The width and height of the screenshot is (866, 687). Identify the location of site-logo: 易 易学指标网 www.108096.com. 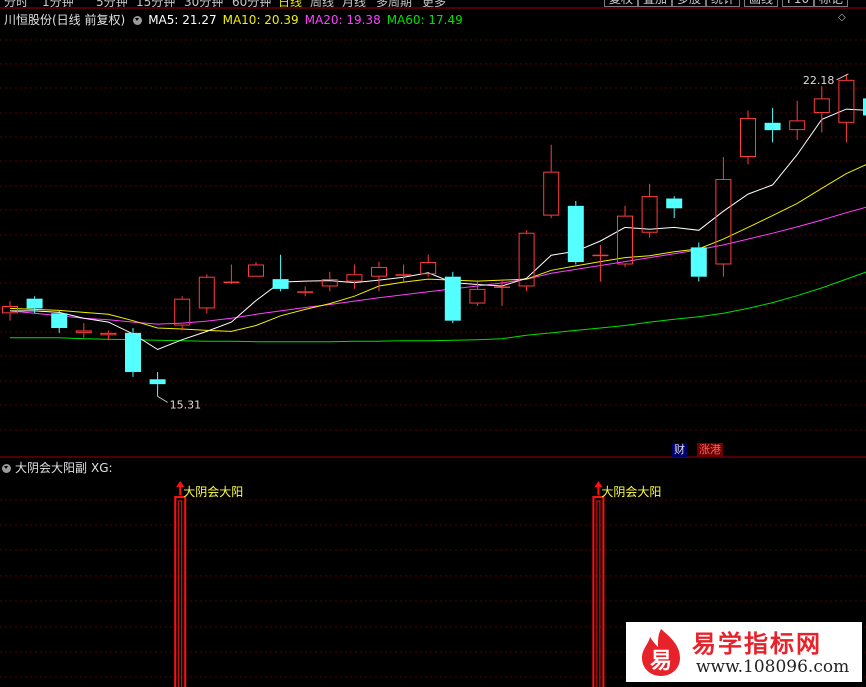
(744, 652).